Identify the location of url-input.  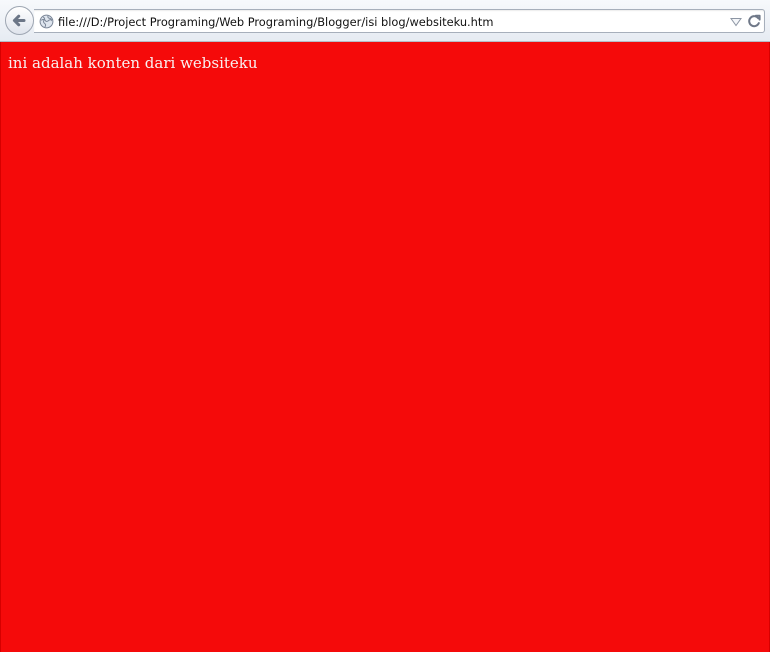
(393, 22).